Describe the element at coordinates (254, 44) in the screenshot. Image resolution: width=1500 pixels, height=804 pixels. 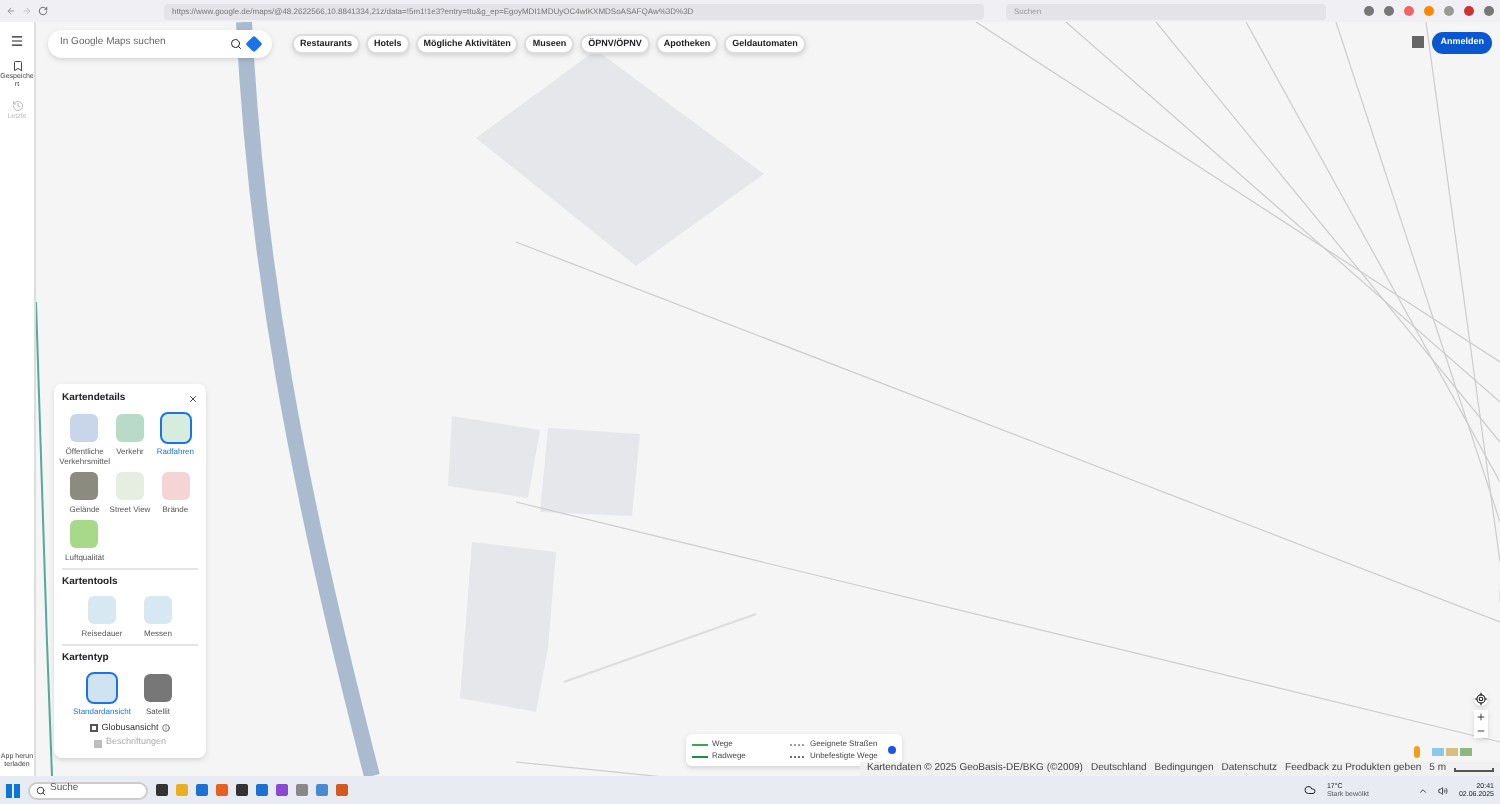
I see `directions-icon` at that location.